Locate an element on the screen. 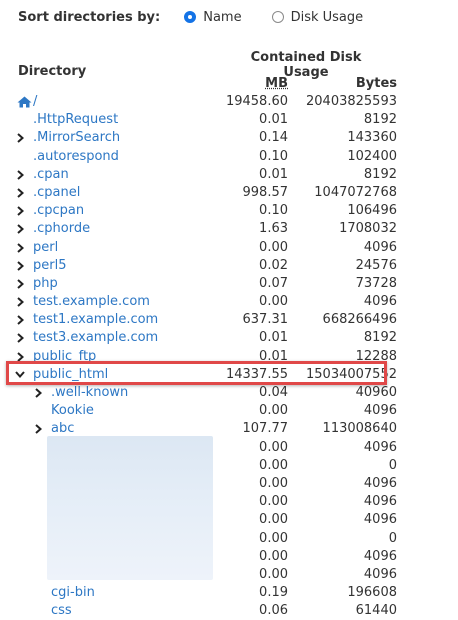  bytes-value: 102400 is located at coordinates (372, 156).